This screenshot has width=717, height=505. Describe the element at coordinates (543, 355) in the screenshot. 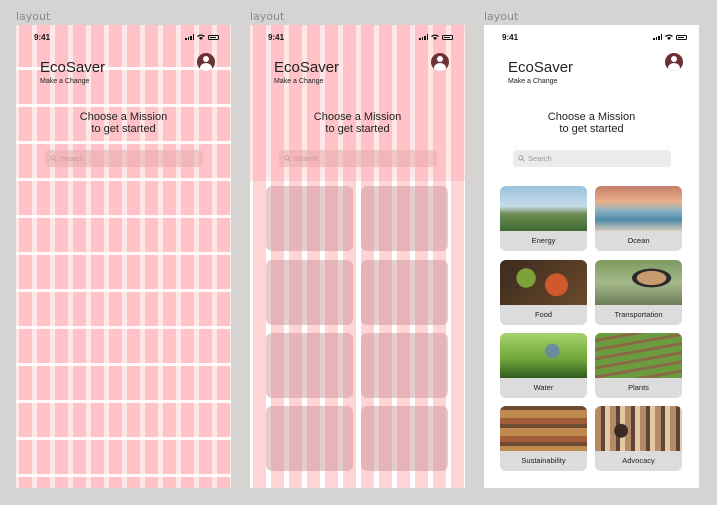

I see `faucet-photo` at that location.